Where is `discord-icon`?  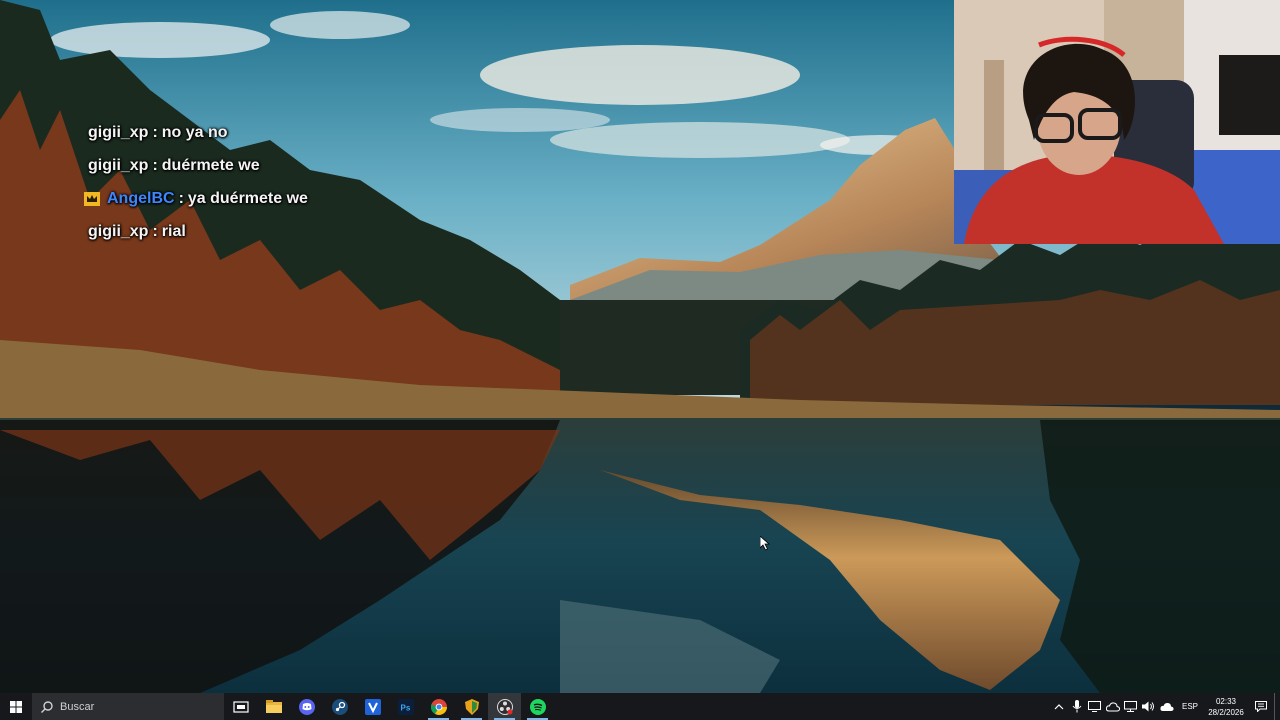 discord-icon is located at coordinates (306, 706).